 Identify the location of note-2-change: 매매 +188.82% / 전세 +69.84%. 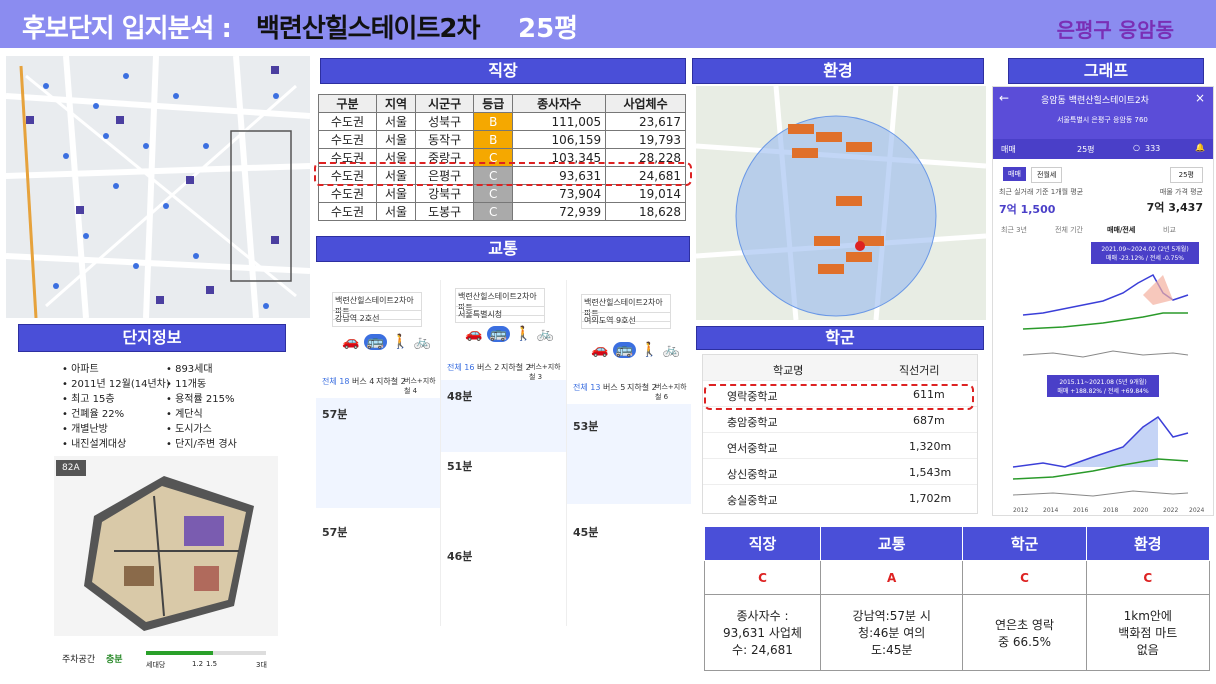
(1103, 391).